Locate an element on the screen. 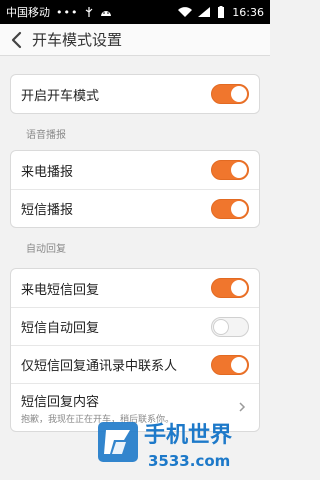  row-label: 短信回复内容 is located at coordinates (60, 402).